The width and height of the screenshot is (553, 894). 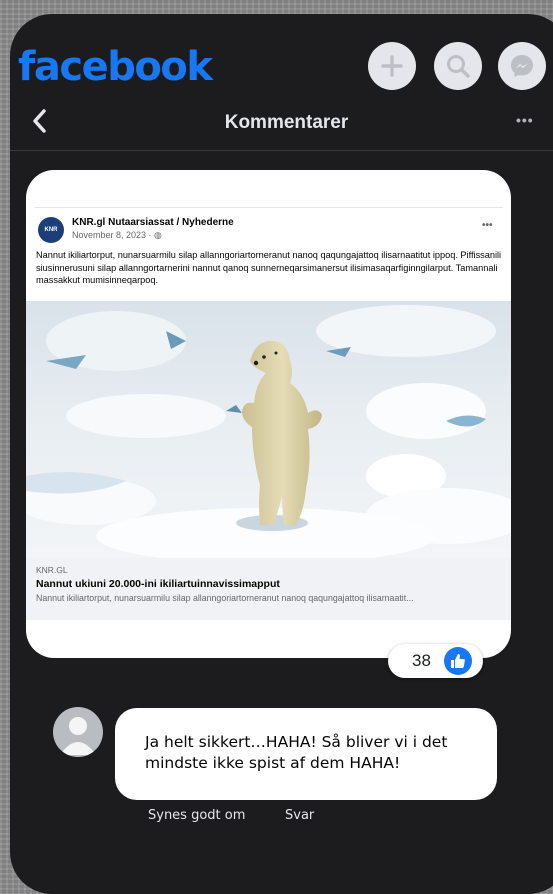 What do you see at coordinates (525, 120) in the screenshot?
I see `more-options-icon: •••` at bounding box center [525, 120].